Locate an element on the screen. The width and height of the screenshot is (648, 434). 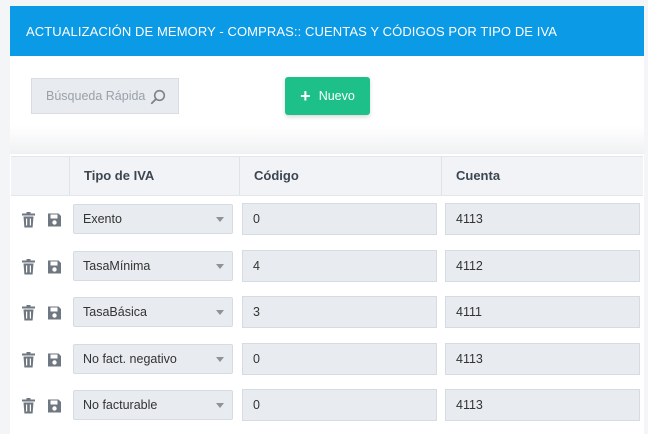
search-input is located at coordinates (100, 96).